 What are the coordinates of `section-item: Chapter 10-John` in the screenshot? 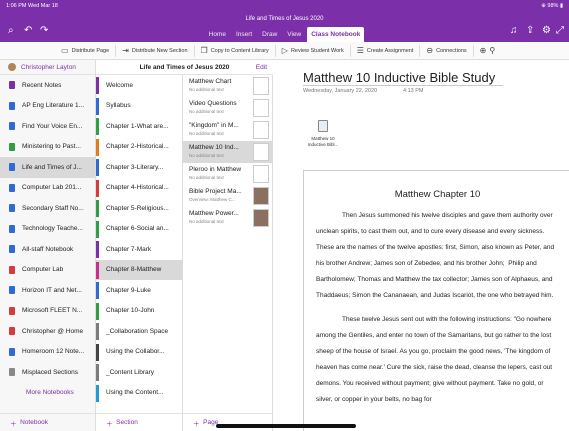 It's located at (139, 311).